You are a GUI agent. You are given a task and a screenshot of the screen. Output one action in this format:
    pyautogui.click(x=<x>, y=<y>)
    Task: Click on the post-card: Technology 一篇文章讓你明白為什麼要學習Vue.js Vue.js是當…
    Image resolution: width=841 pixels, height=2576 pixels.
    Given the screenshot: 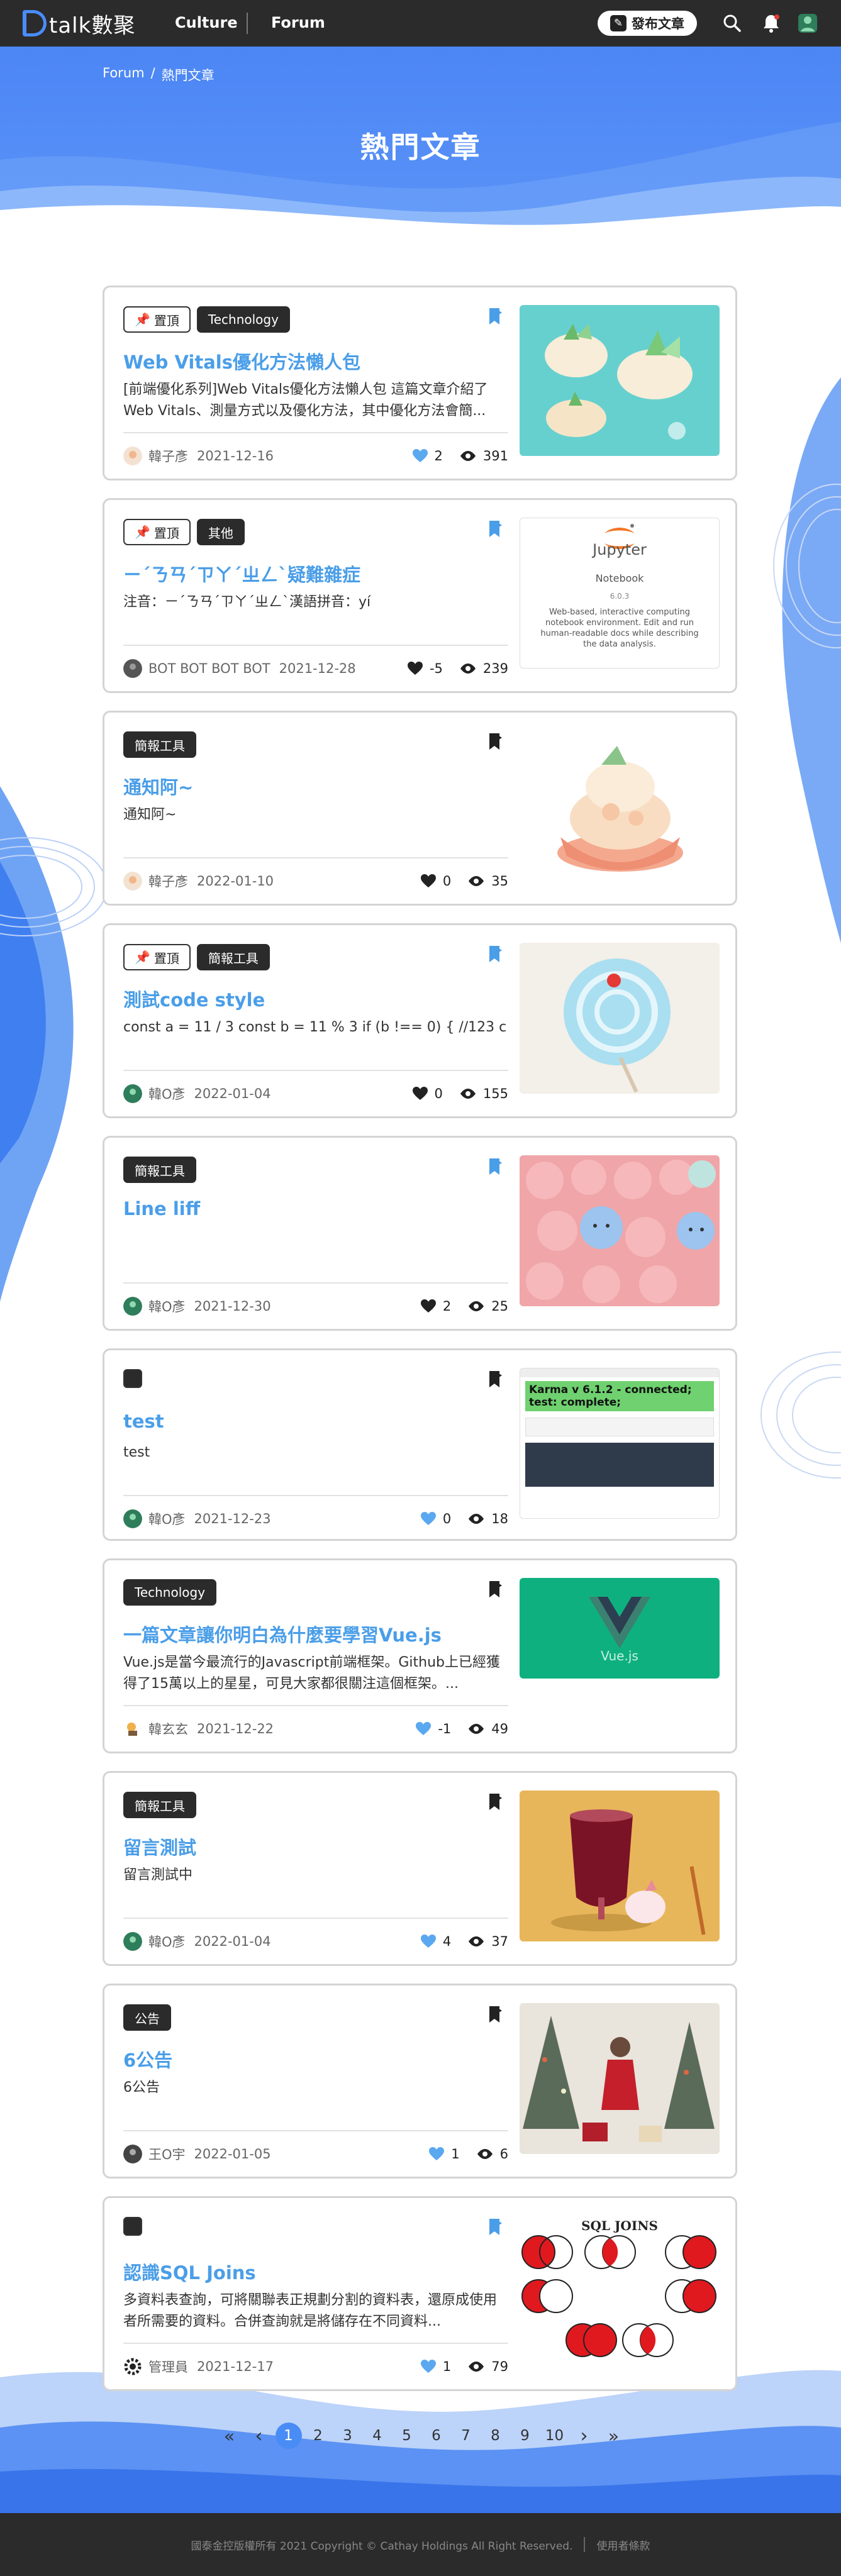 What is the action you would take?
    pyautogui.click(x=420, y=1655)
    